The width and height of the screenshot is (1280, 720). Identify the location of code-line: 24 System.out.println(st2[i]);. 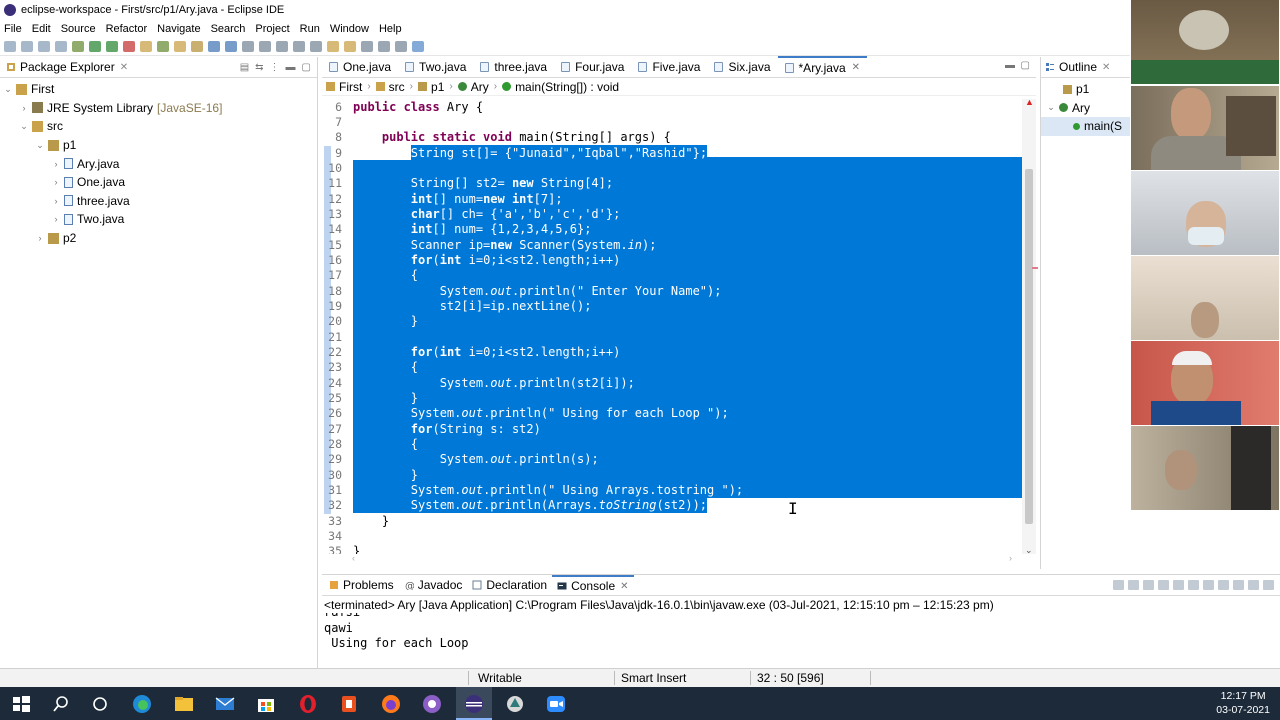
(672, 382).